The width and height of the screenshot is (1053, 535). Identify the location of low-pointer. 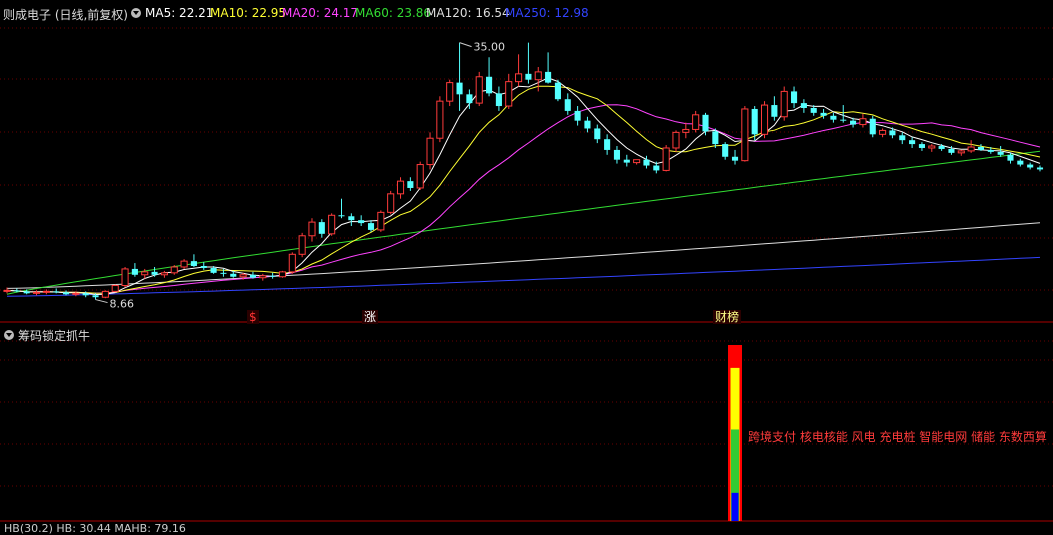
(101, 301).